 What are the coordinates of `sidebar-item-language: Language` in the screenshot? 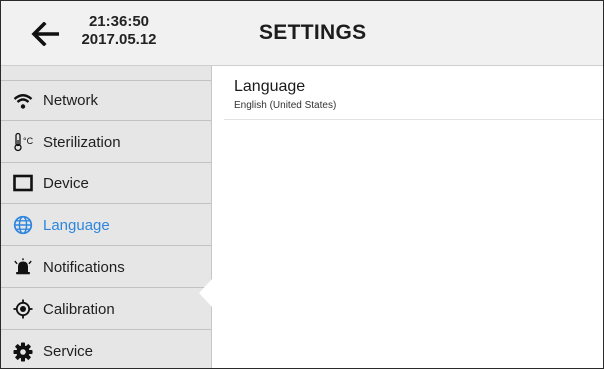 It's located at (106, 225).